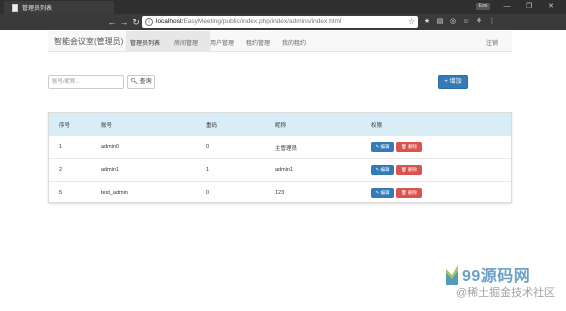 This screenshot has width=566, height=311. Describe the element at coordinates (37, 9) in the screenshot. I see `tab-title: 管理员列表` at that location.